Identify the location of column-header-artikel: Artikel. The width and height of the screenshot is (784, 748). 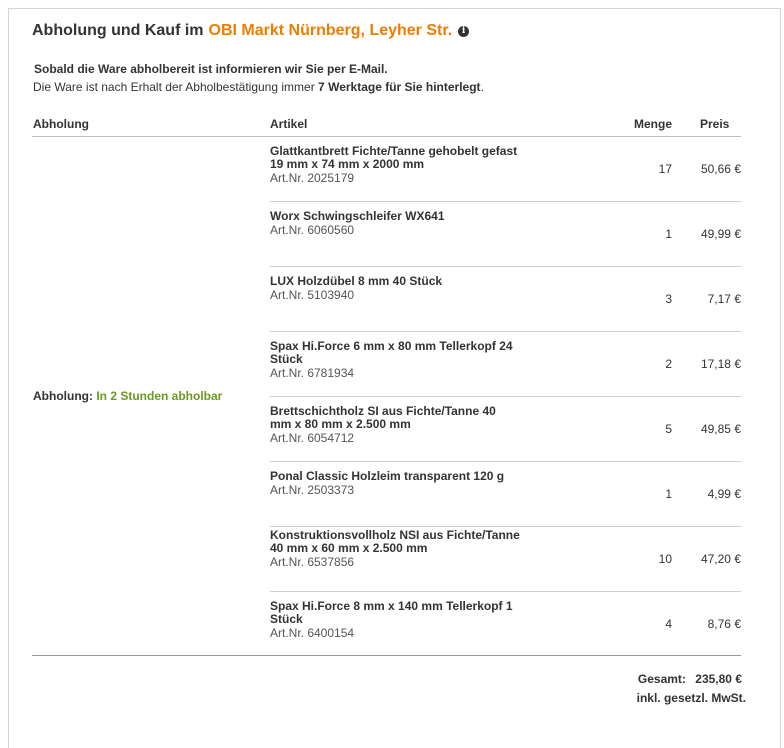
(289, 124).